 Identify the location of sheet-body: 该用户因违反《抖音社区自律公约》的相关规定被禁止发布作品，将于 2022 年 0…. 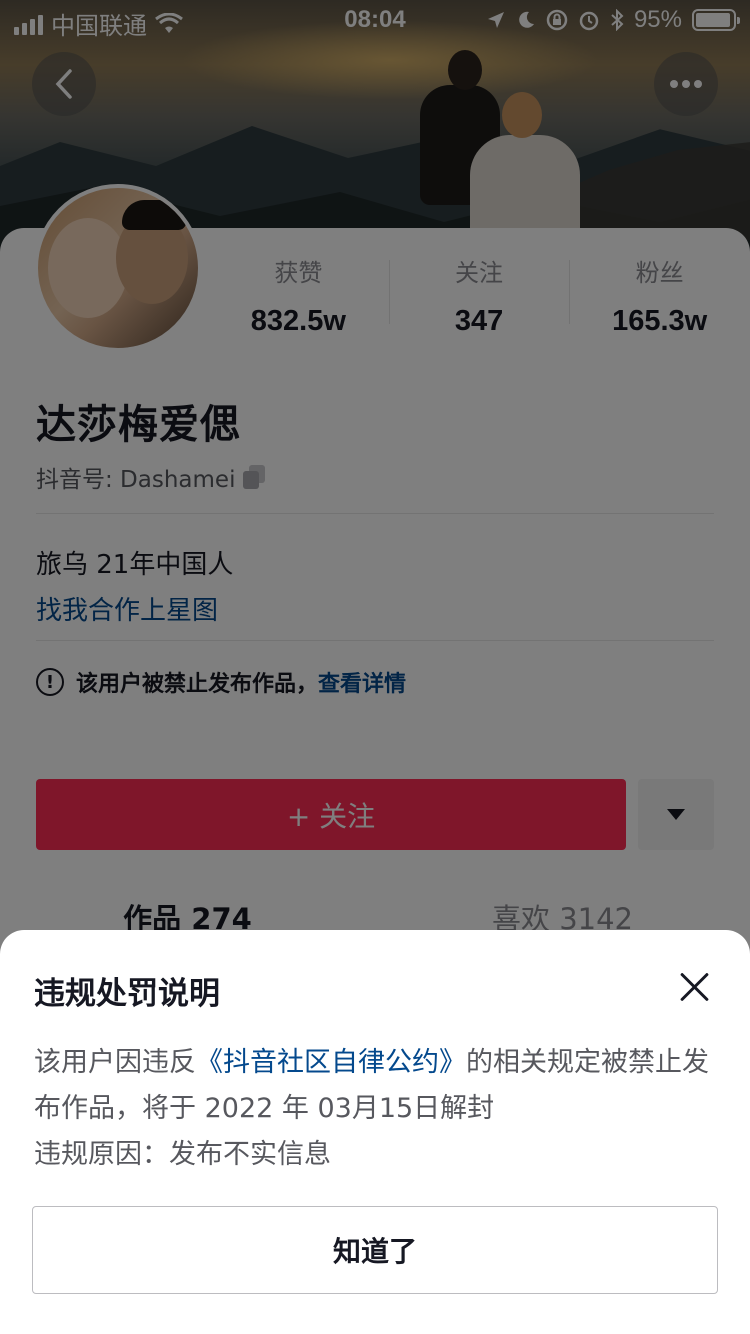
(379, 1109).